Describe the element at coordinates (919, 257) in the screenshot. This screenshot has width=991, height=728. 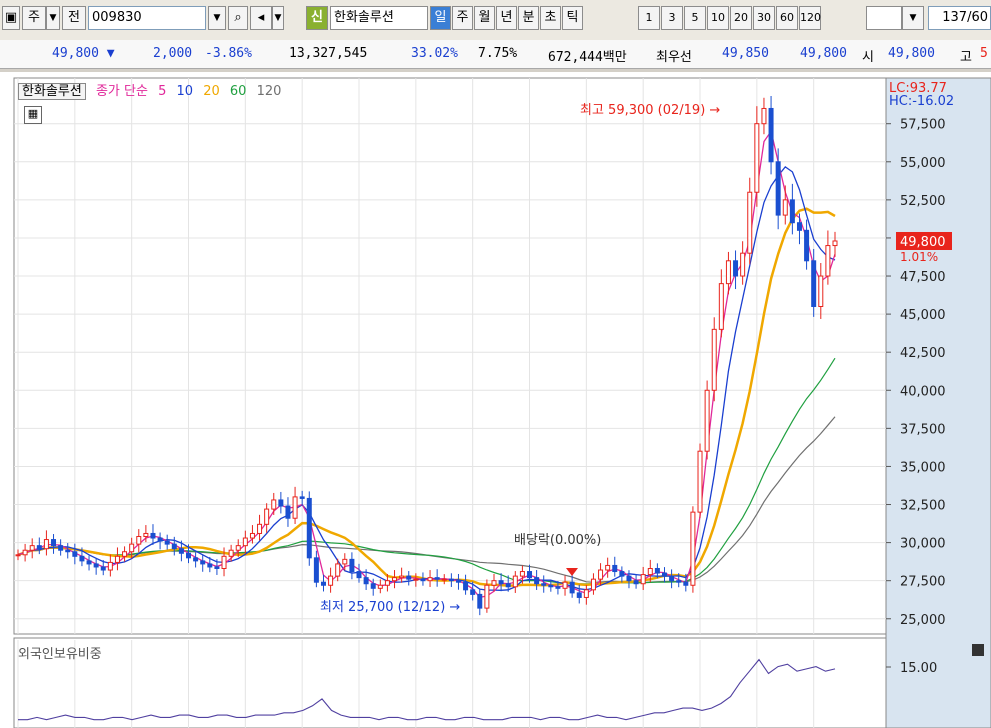
I see `current-pct-label: 1.01%` at that location.